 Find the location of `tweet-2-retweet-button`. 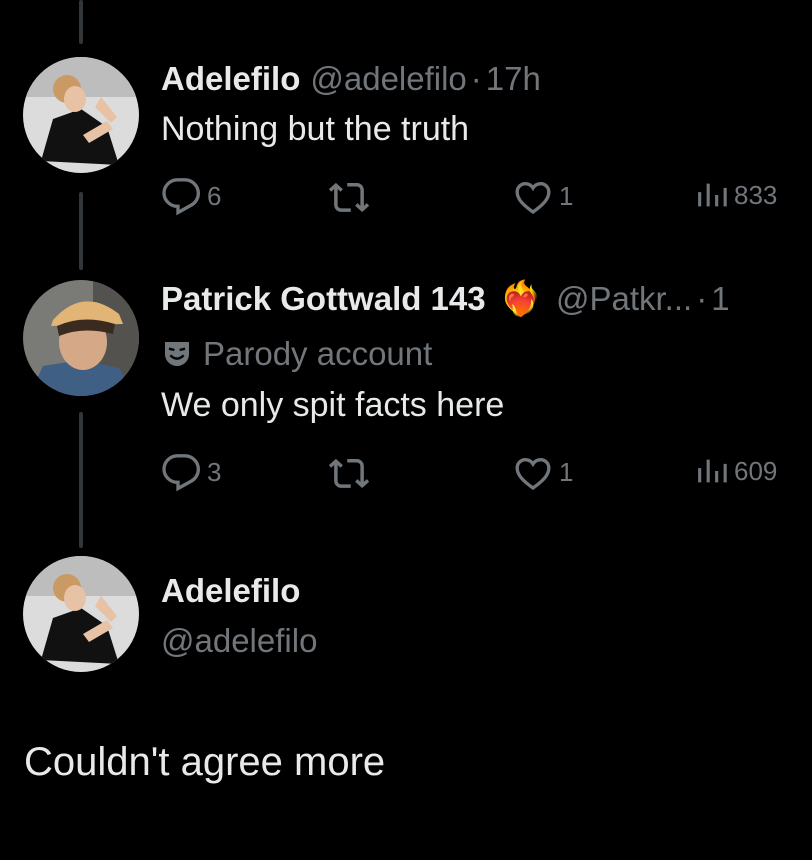

tweet-2-retweet-button is located at coordinates (349, 473).